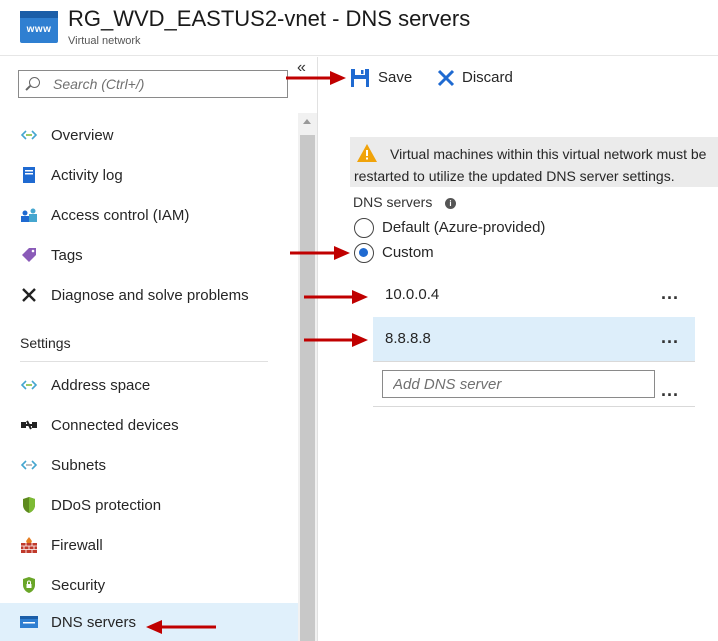 This screenshot has width=718, height=641. Describe the element at coordinates (78, 585) in the screenshot. I see `sidebar-item-label: Security` at that location.